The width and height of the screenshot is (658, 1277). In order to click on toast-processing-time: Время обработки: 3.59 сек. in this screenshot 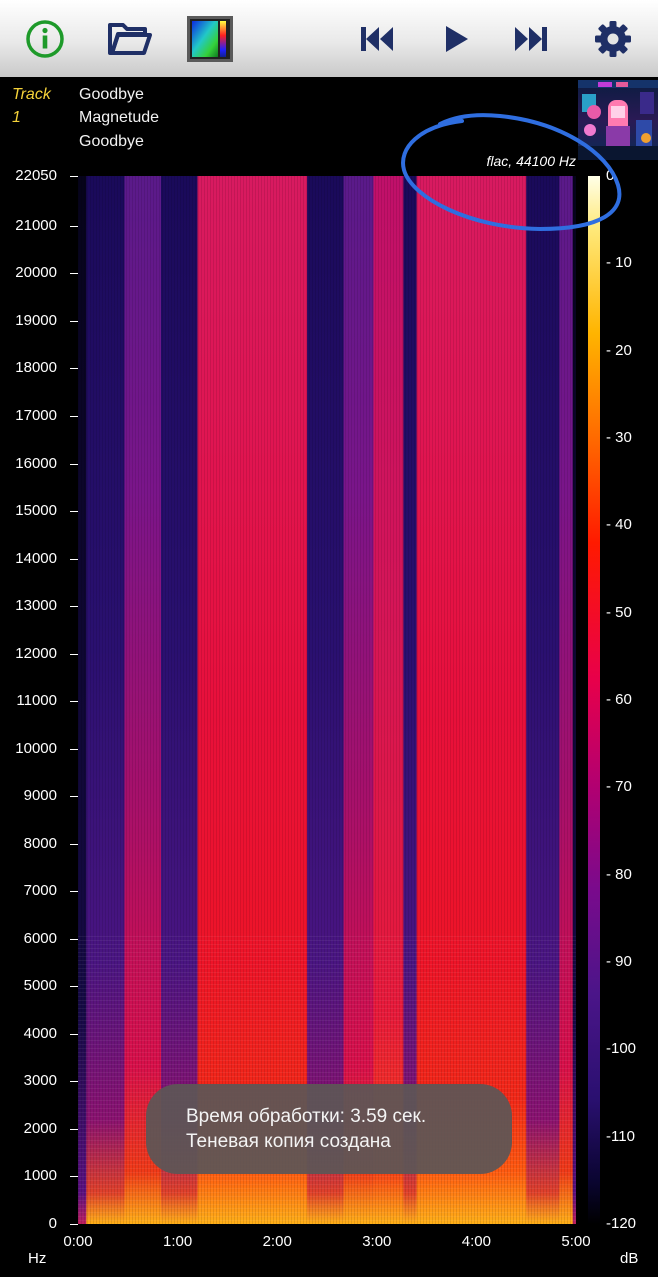, I will do `click(306, 1116)`.